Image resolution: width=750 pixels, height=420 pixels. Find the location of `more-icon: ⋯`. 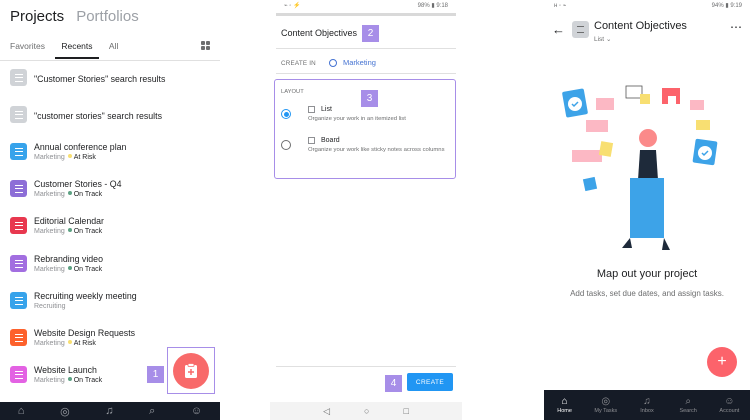

more-icon: ⋯ is located at coordinates (736, 27).